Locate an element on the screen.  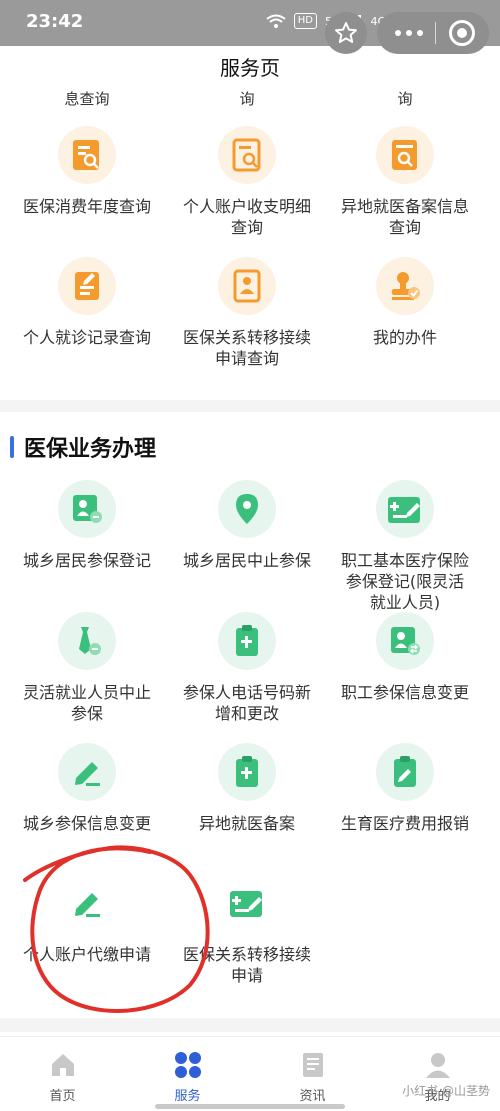
service-label: 职工参保信息变更 is located at coordinates (404, 692).